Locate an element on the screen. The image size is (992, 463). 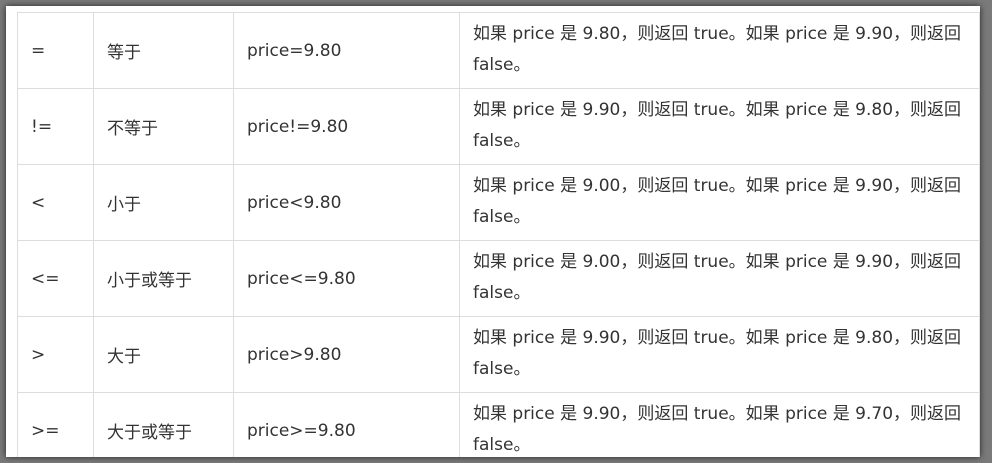
example-cell: price=9.80 is located at coordinates (346, 50).